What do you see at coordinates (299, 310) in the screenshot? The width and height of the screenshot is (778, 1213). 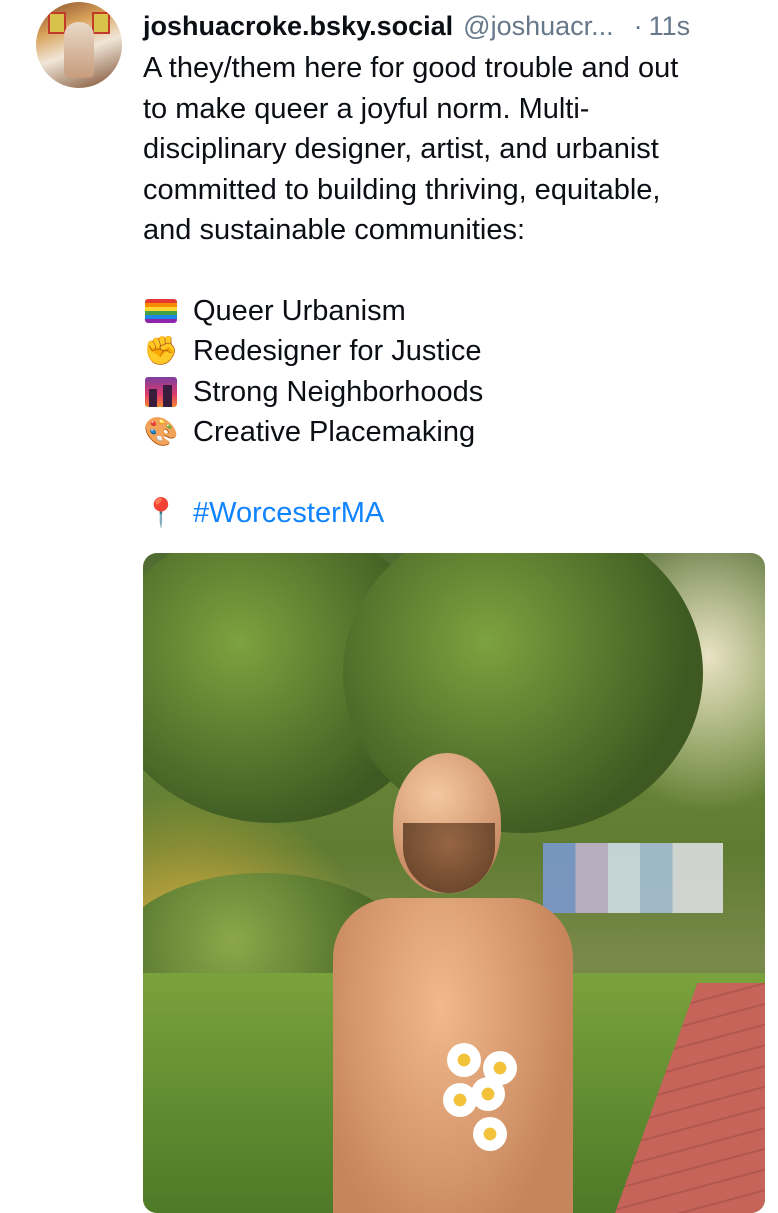 I see `list-item-text: Queer Urbanism` at bounding box center [299, 310].